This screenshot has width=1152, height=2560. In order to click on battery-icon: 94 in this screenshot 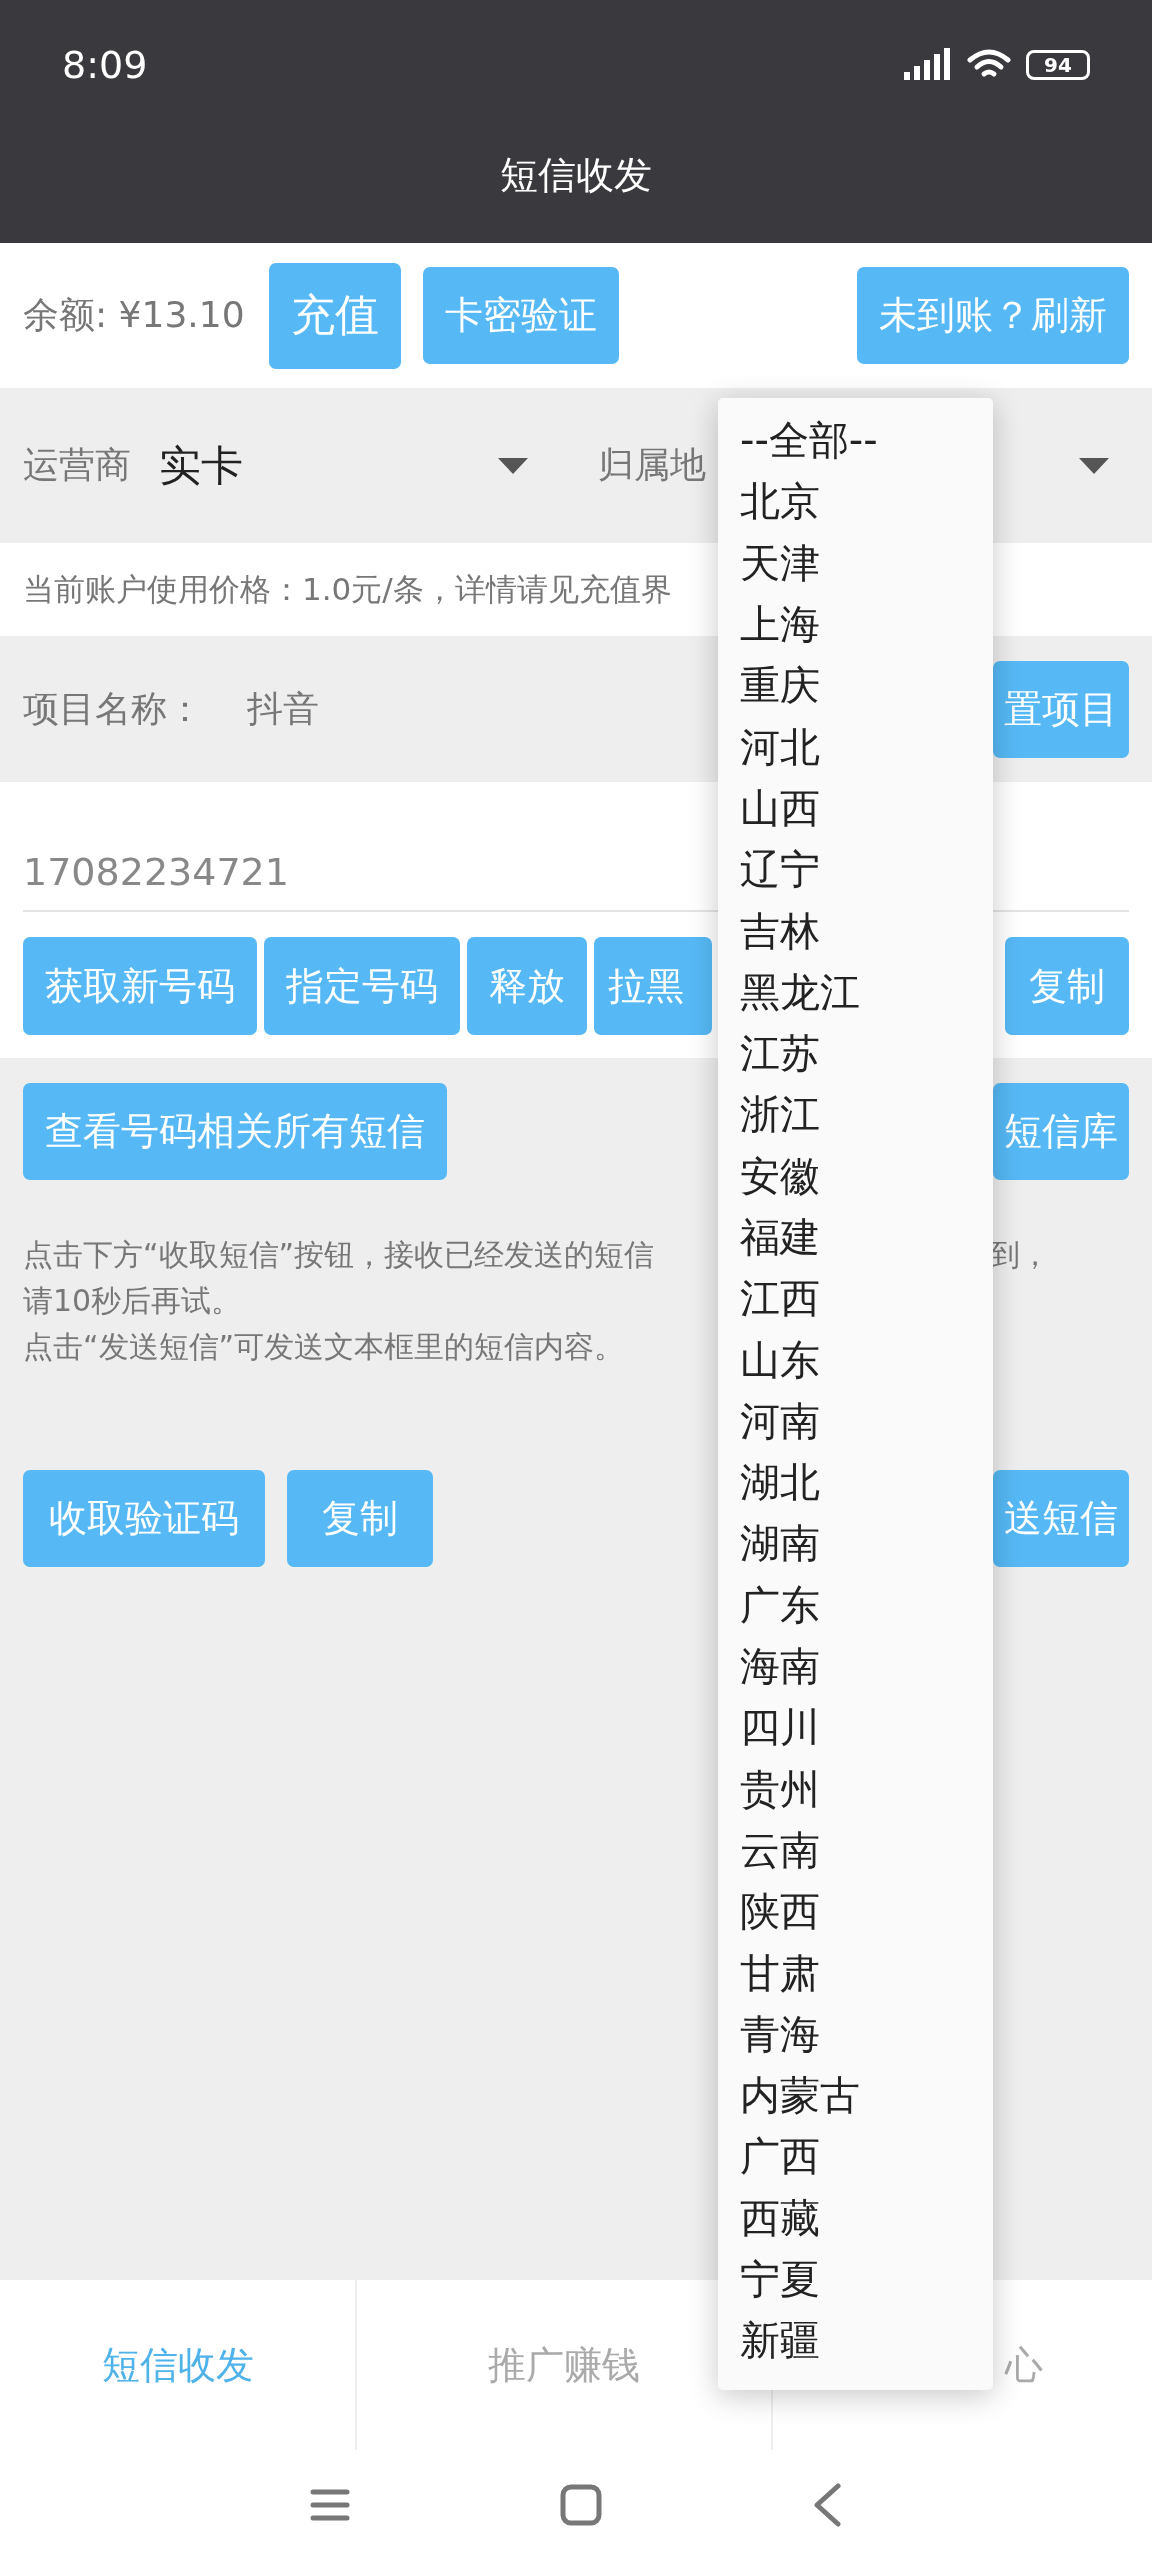, I will do `click(1058, 65)`.